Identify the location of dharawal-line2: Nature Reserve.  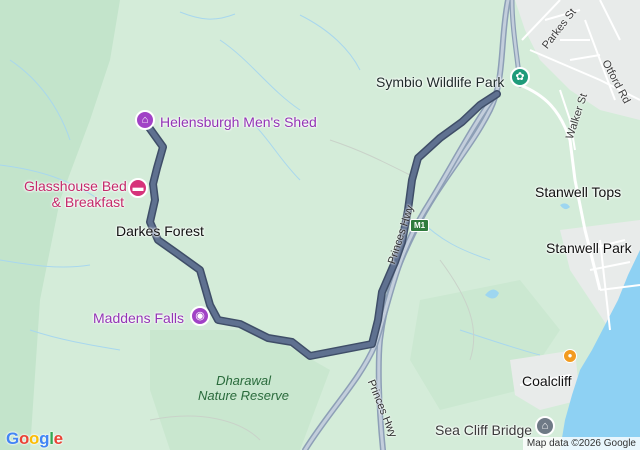
(244, 395).